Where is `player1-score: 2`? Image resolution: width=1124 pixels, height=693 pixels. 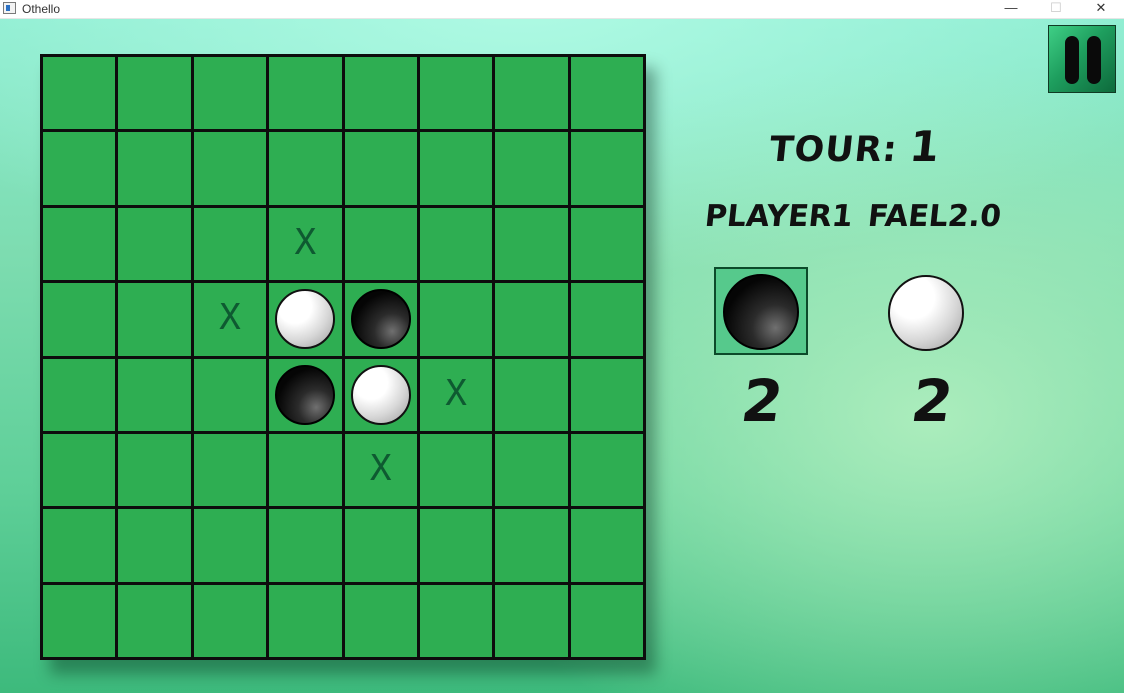
player1-score: 2 is located at coordinates (762, 401).